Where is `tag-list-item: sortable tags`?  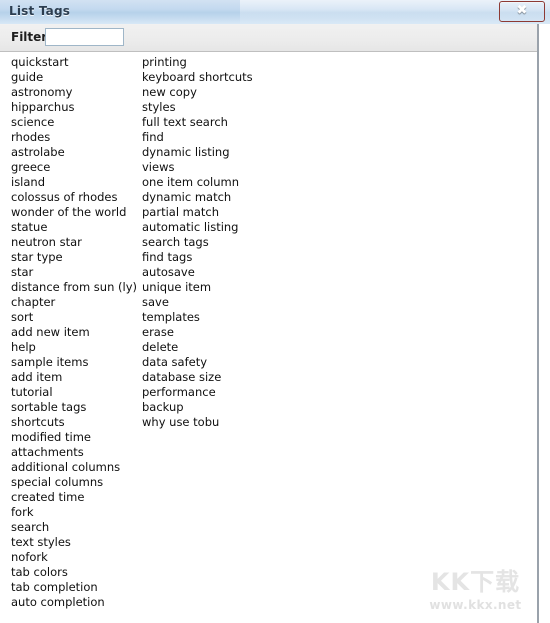 tag-list-item: sortable tags is located at coordinates (75, 407).